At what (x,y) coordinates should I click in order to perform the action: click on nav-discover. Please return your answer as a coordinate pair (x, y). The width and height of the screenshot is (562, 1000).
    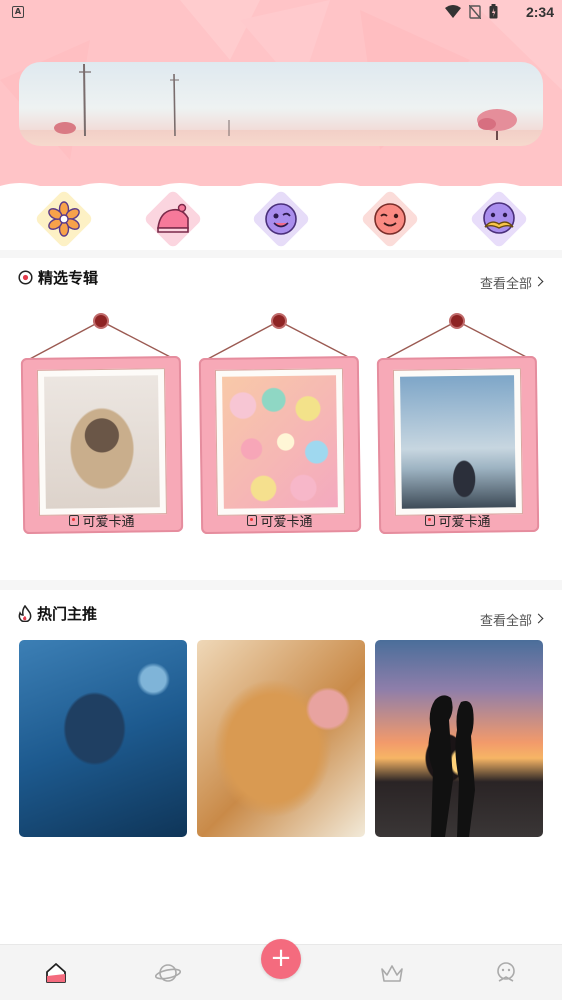
    Looking at the image, I should click on (168, 973).